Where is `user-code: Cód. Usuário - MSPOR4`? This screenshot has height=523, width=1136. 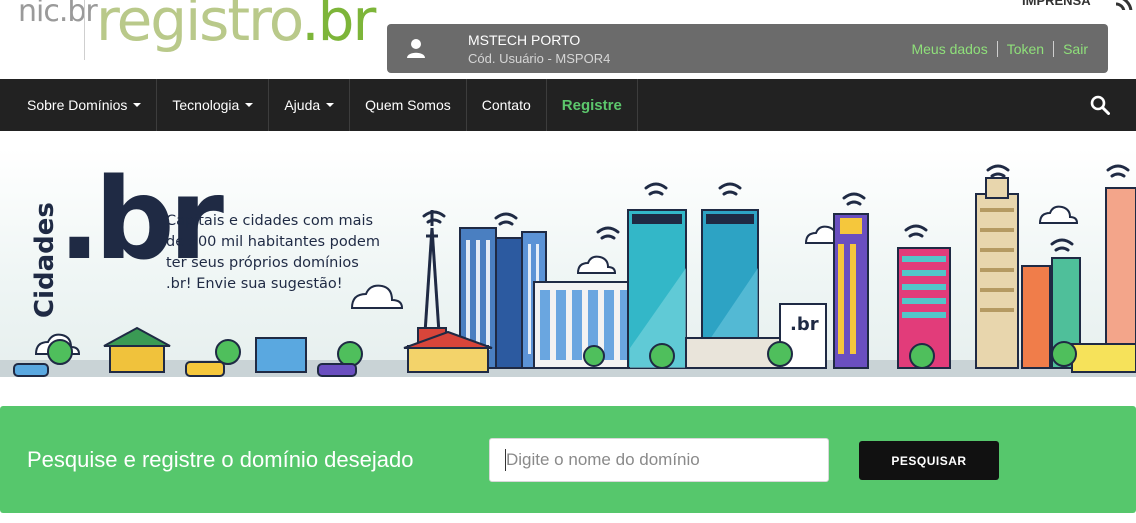
user-code: Cód. Usuário - MSPOR4 is located at coordinates (539, 58).